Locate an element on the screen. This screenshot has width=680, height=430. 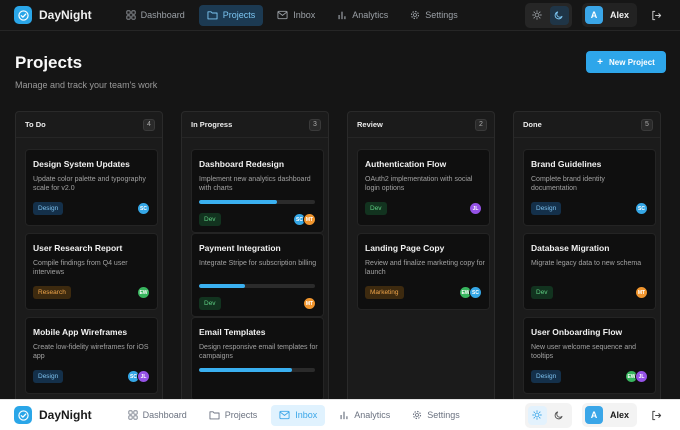
user-name: Alex is located at coordinates (619, 15).